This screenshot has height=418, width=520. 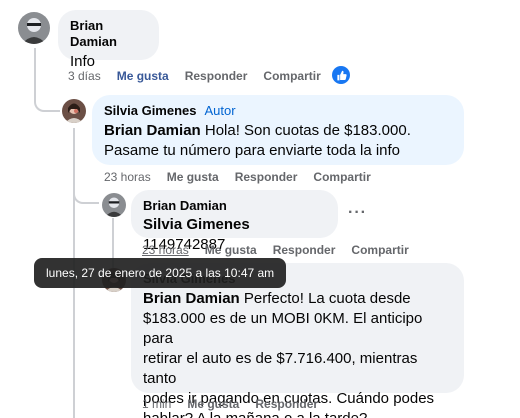 I want to click on mention-link: Silvia Gimenes, so click(x=196, y=224).